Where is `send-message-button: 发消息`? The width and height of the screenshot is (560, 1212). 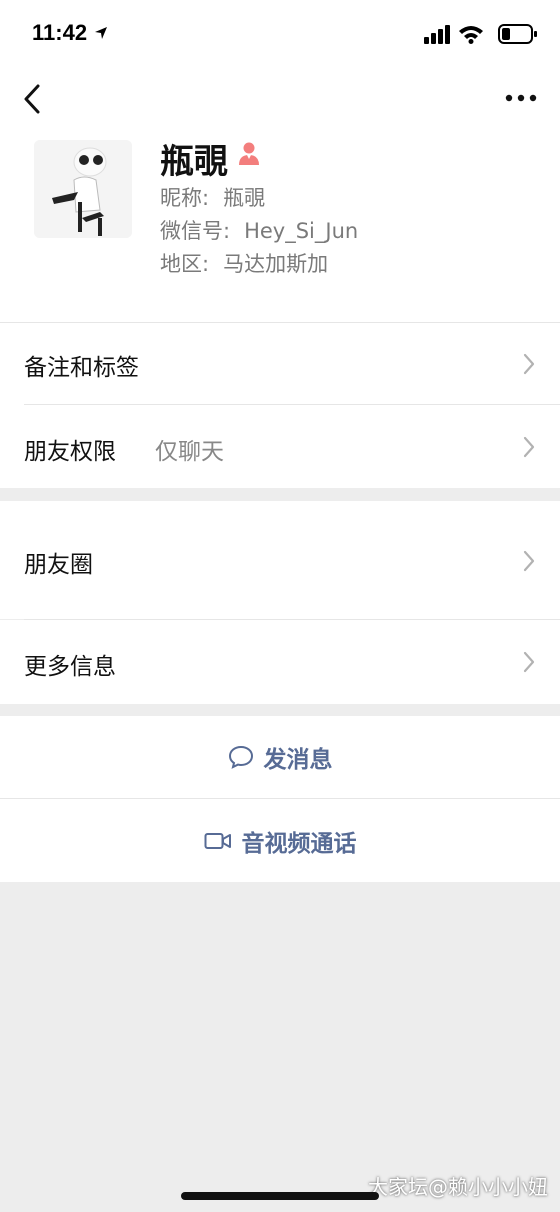
send-message-button: 发消息 is located at coordinates (280, 757).